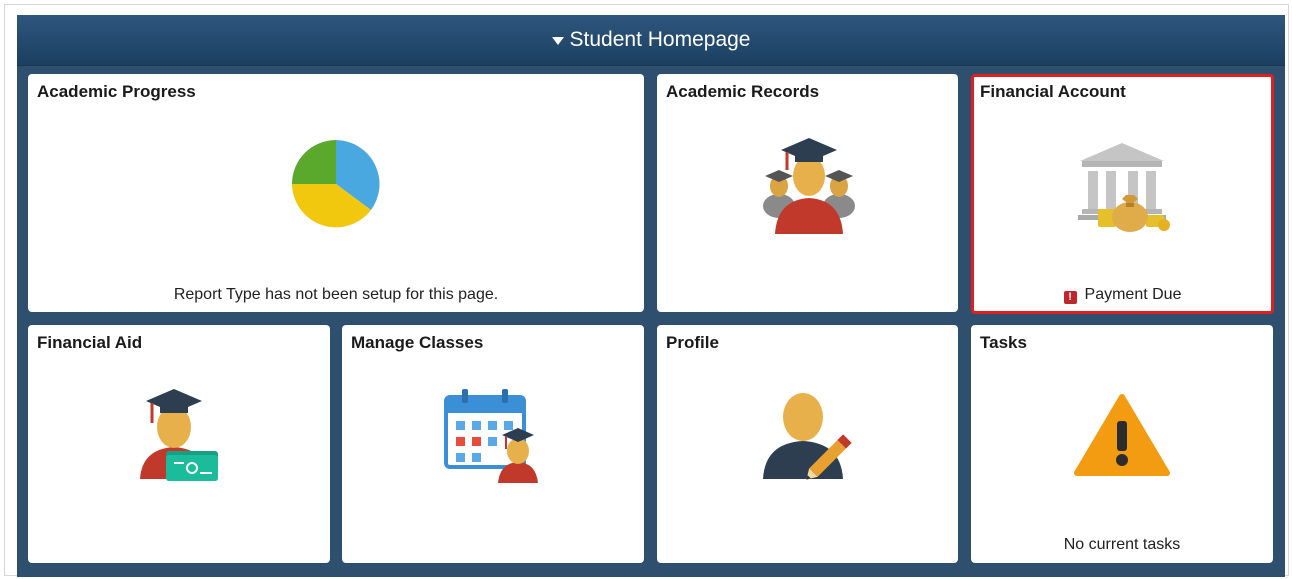 Image resolution: width=1292 pixels, height=579 pixels. I want to click on tile-title: Profile, so click(692, 342).